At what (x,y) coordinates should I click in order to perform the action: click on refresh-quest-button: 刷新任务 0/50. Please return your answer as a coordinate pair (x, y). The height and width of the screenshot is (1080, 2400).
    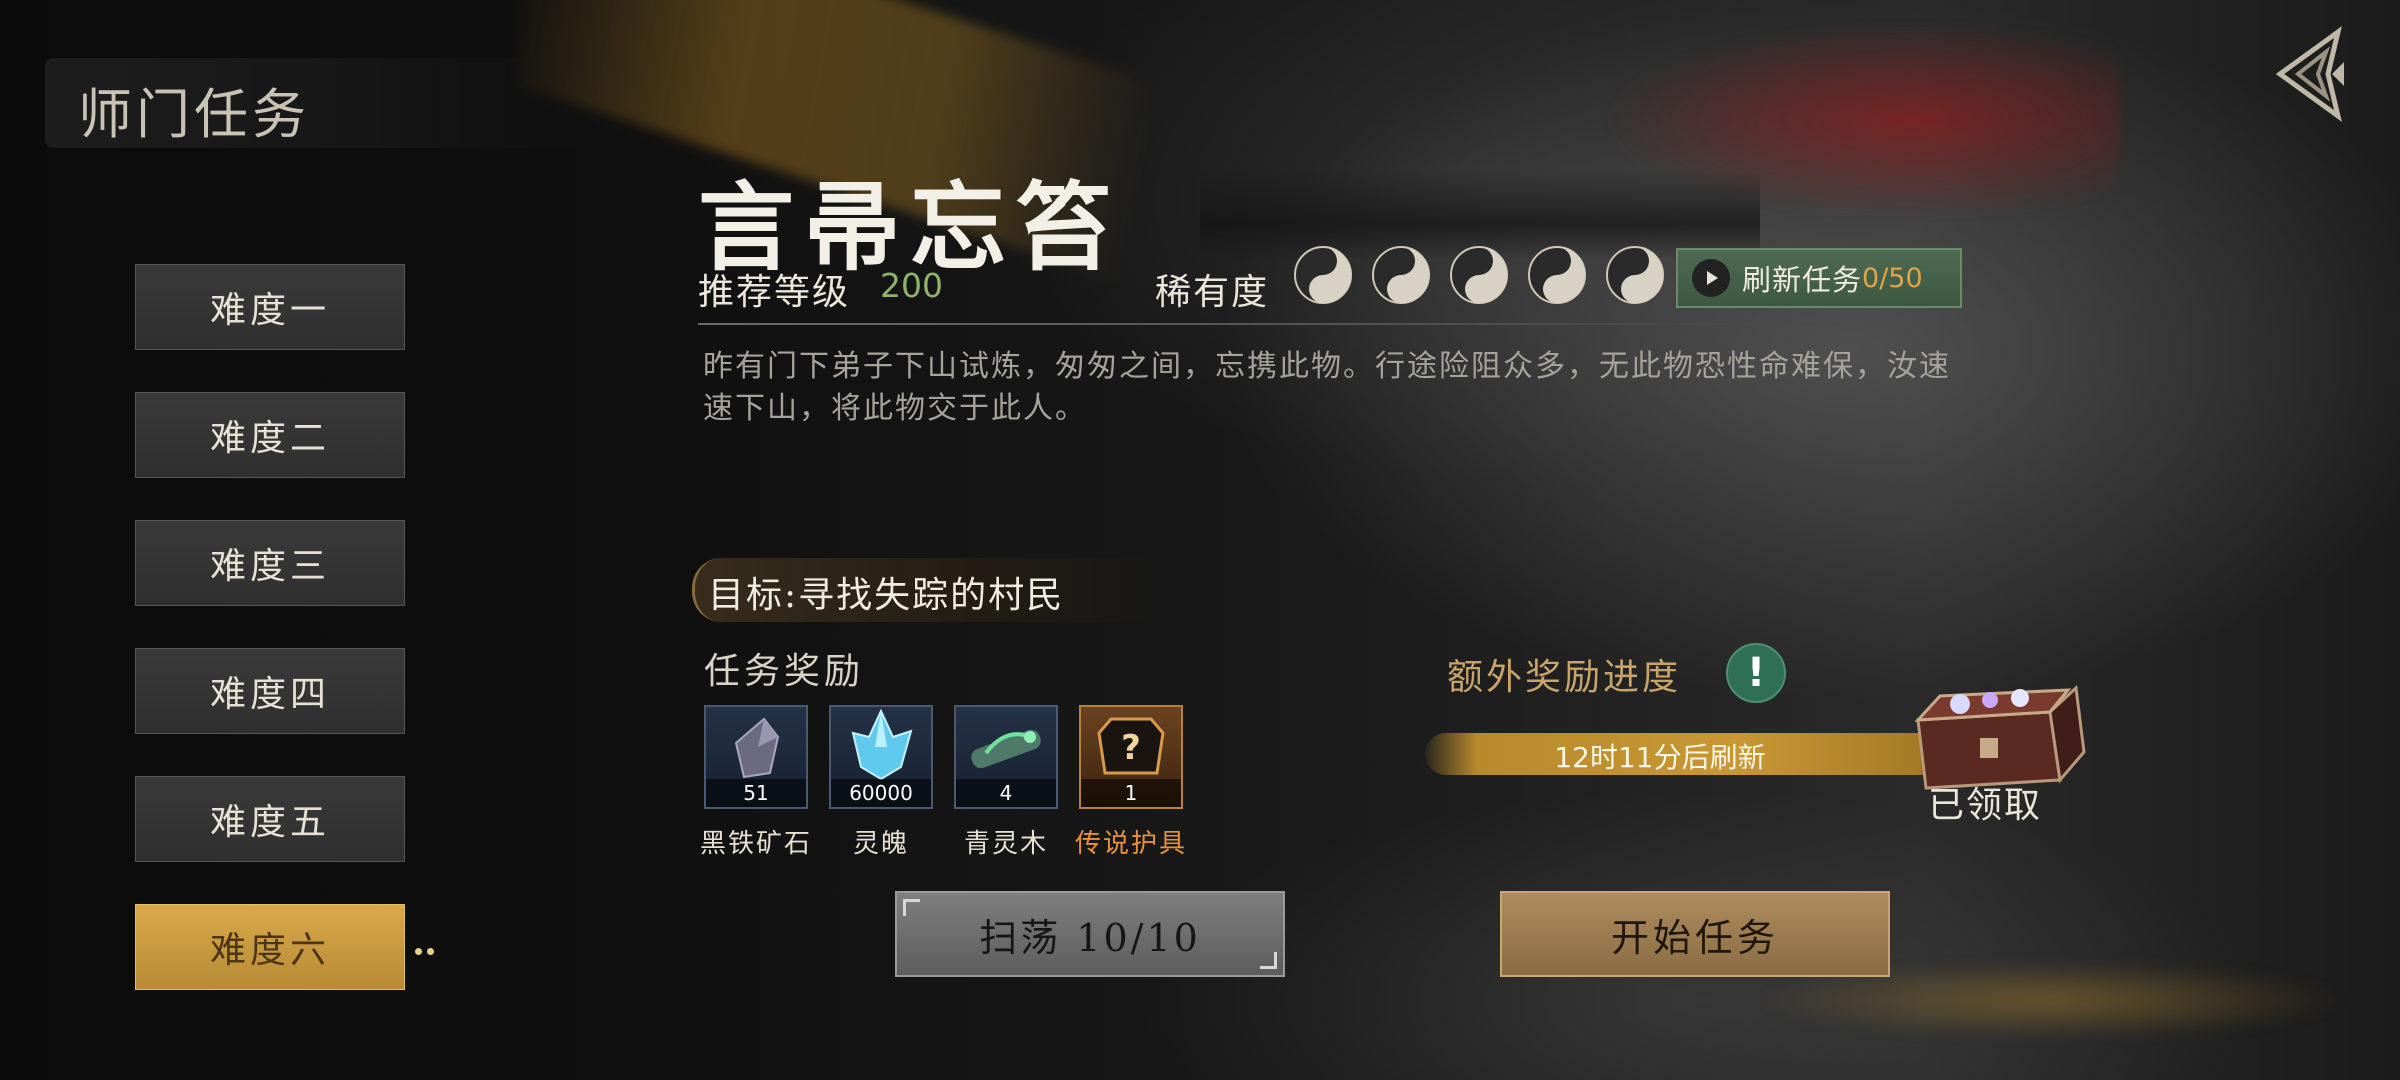
    Looking at the image, I should click on (1819, 278).